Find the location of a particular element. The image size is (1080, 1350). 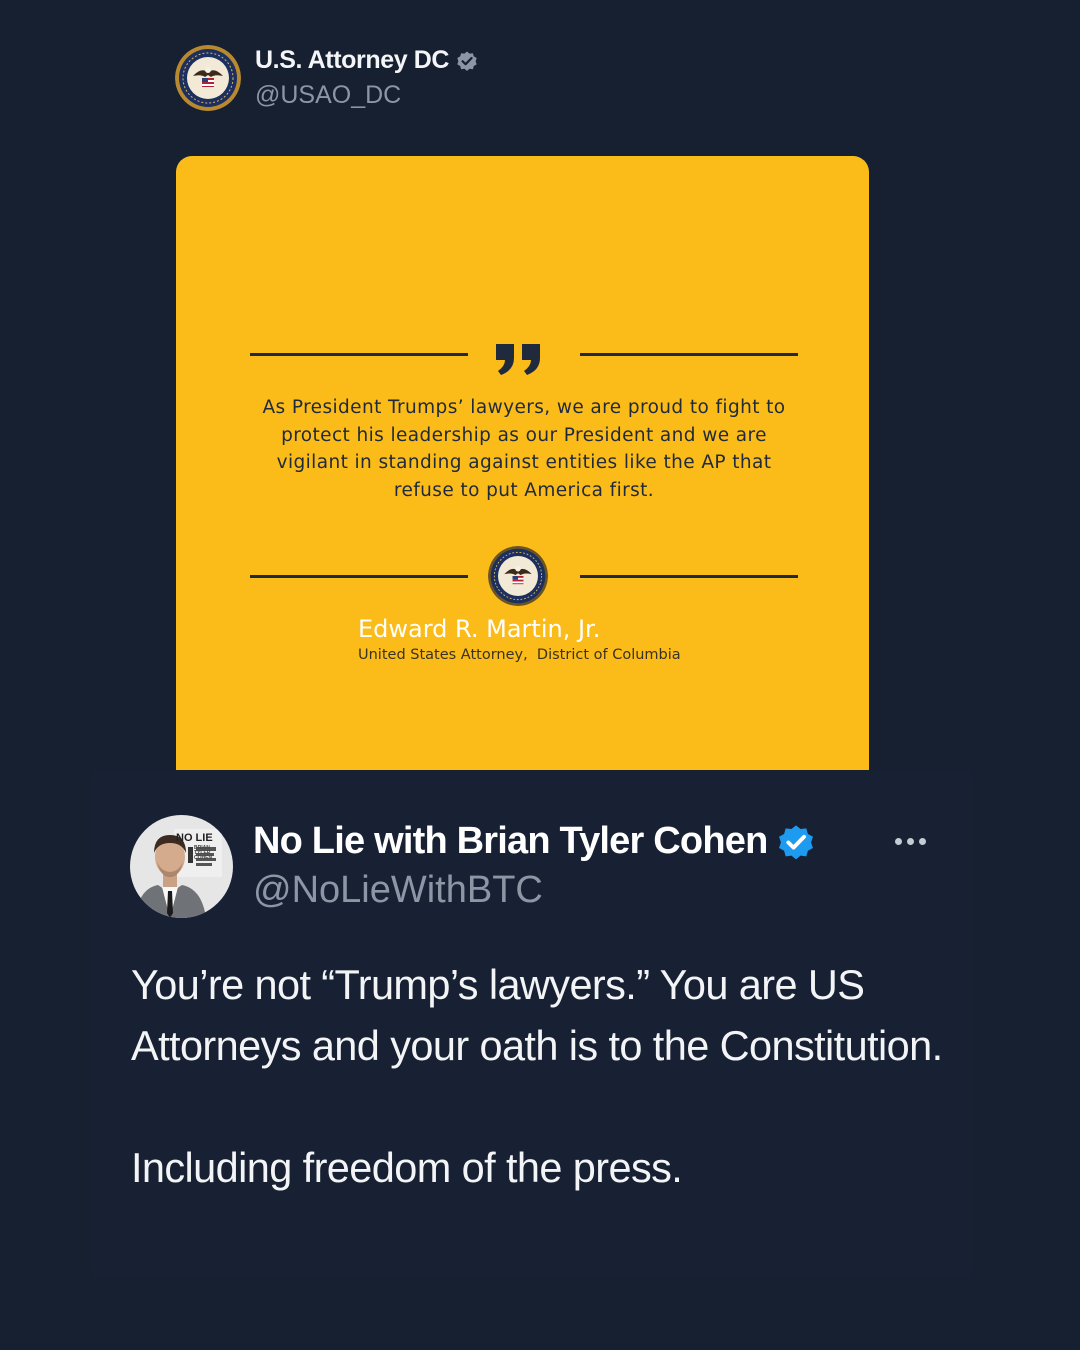

profile-photo is located at coordinates (181, 866).